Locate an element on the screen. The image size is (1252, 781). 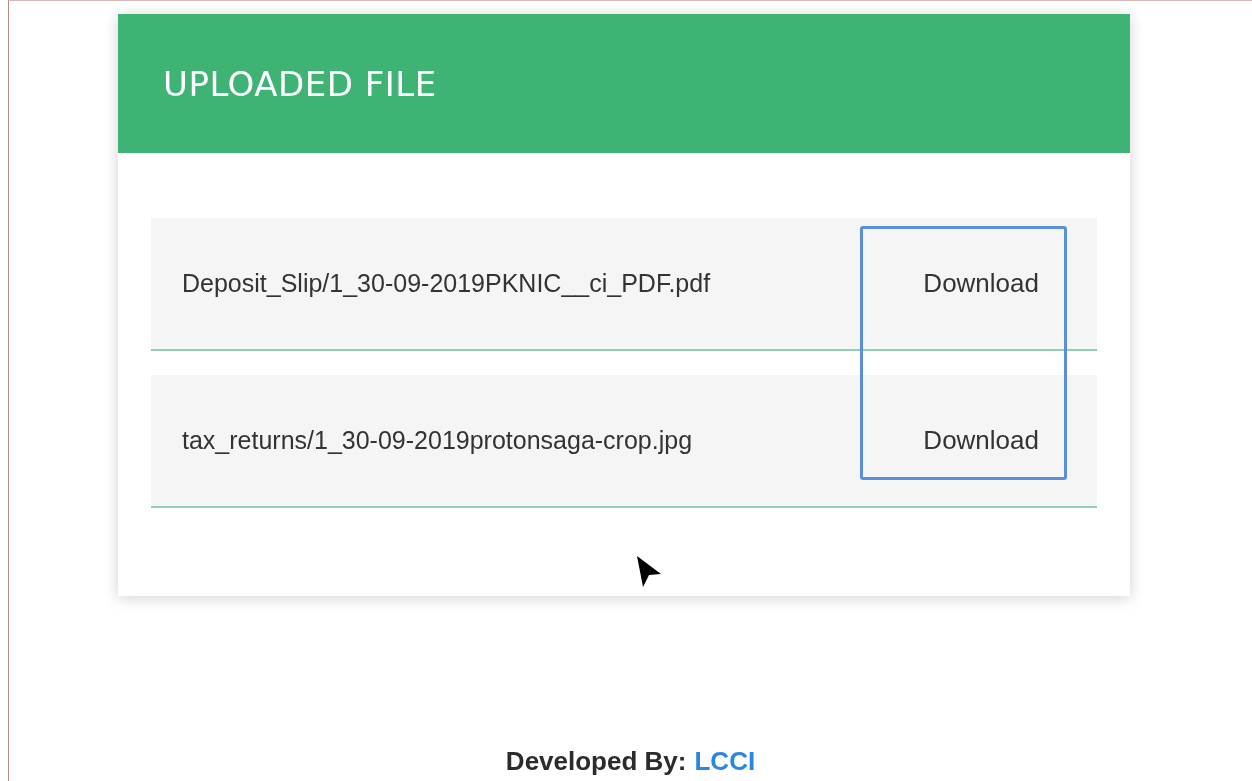
footer-label: Developed By: is located at coordinates (596, 761).